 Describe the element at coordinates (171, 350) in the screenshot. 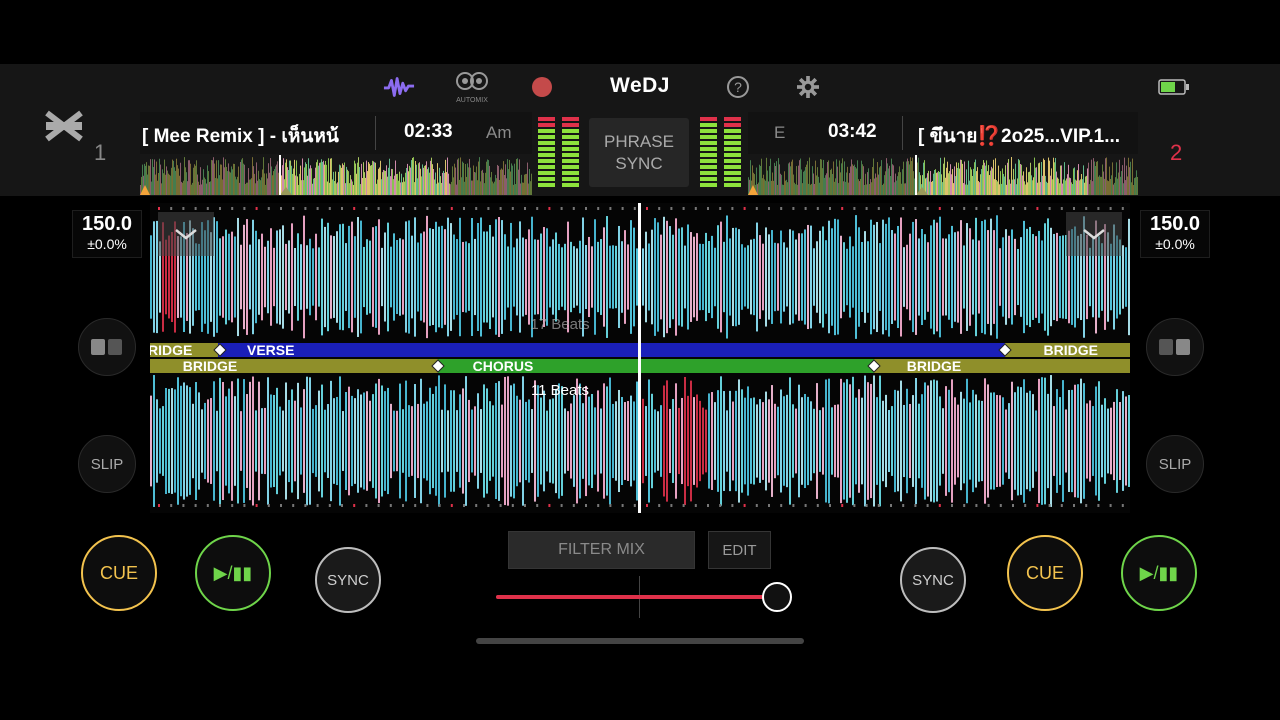

I see `phrase-label: RIDGE` at that location.